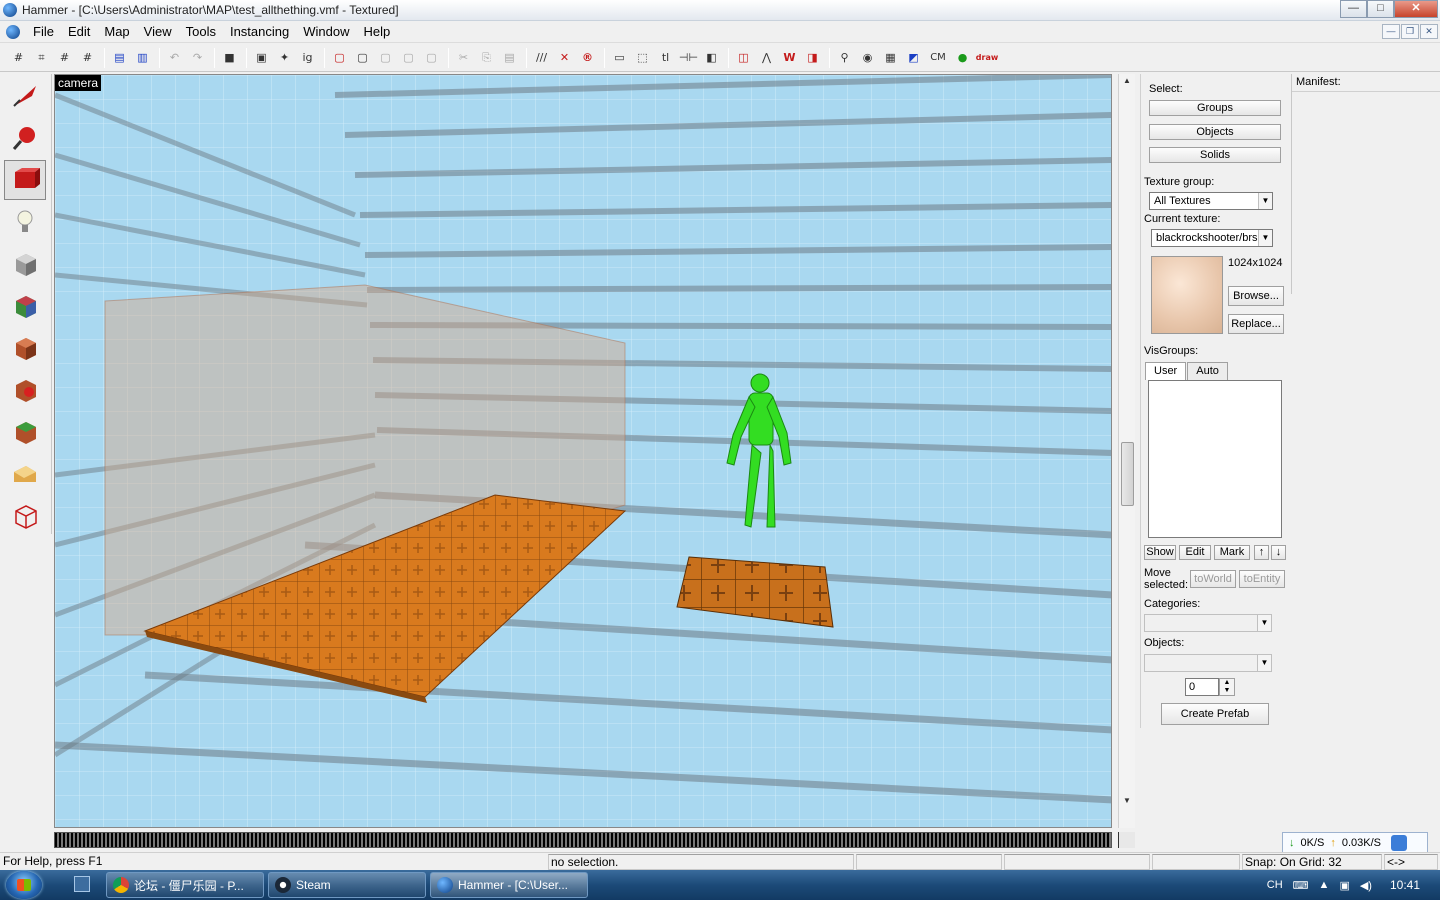 This screenshot has height=900, width=1440. Describe the element at coordinates (1366, 885) in the screenshot. I see `volume-icon: ◀)` at that location.